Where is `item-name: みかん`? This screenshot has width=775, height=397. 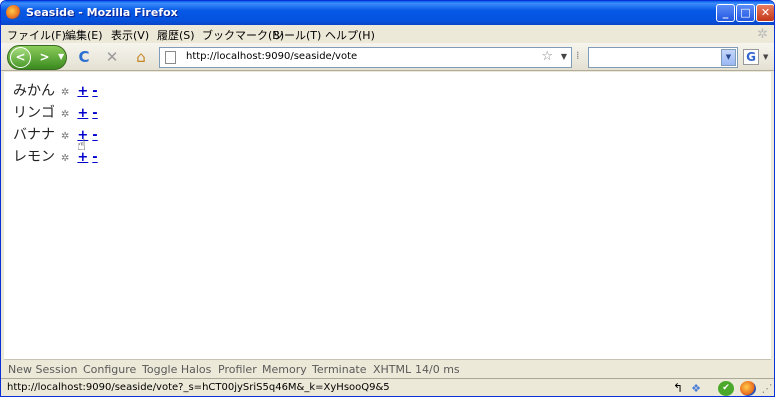 item-name: みかん is located at coordinates (34, 91).